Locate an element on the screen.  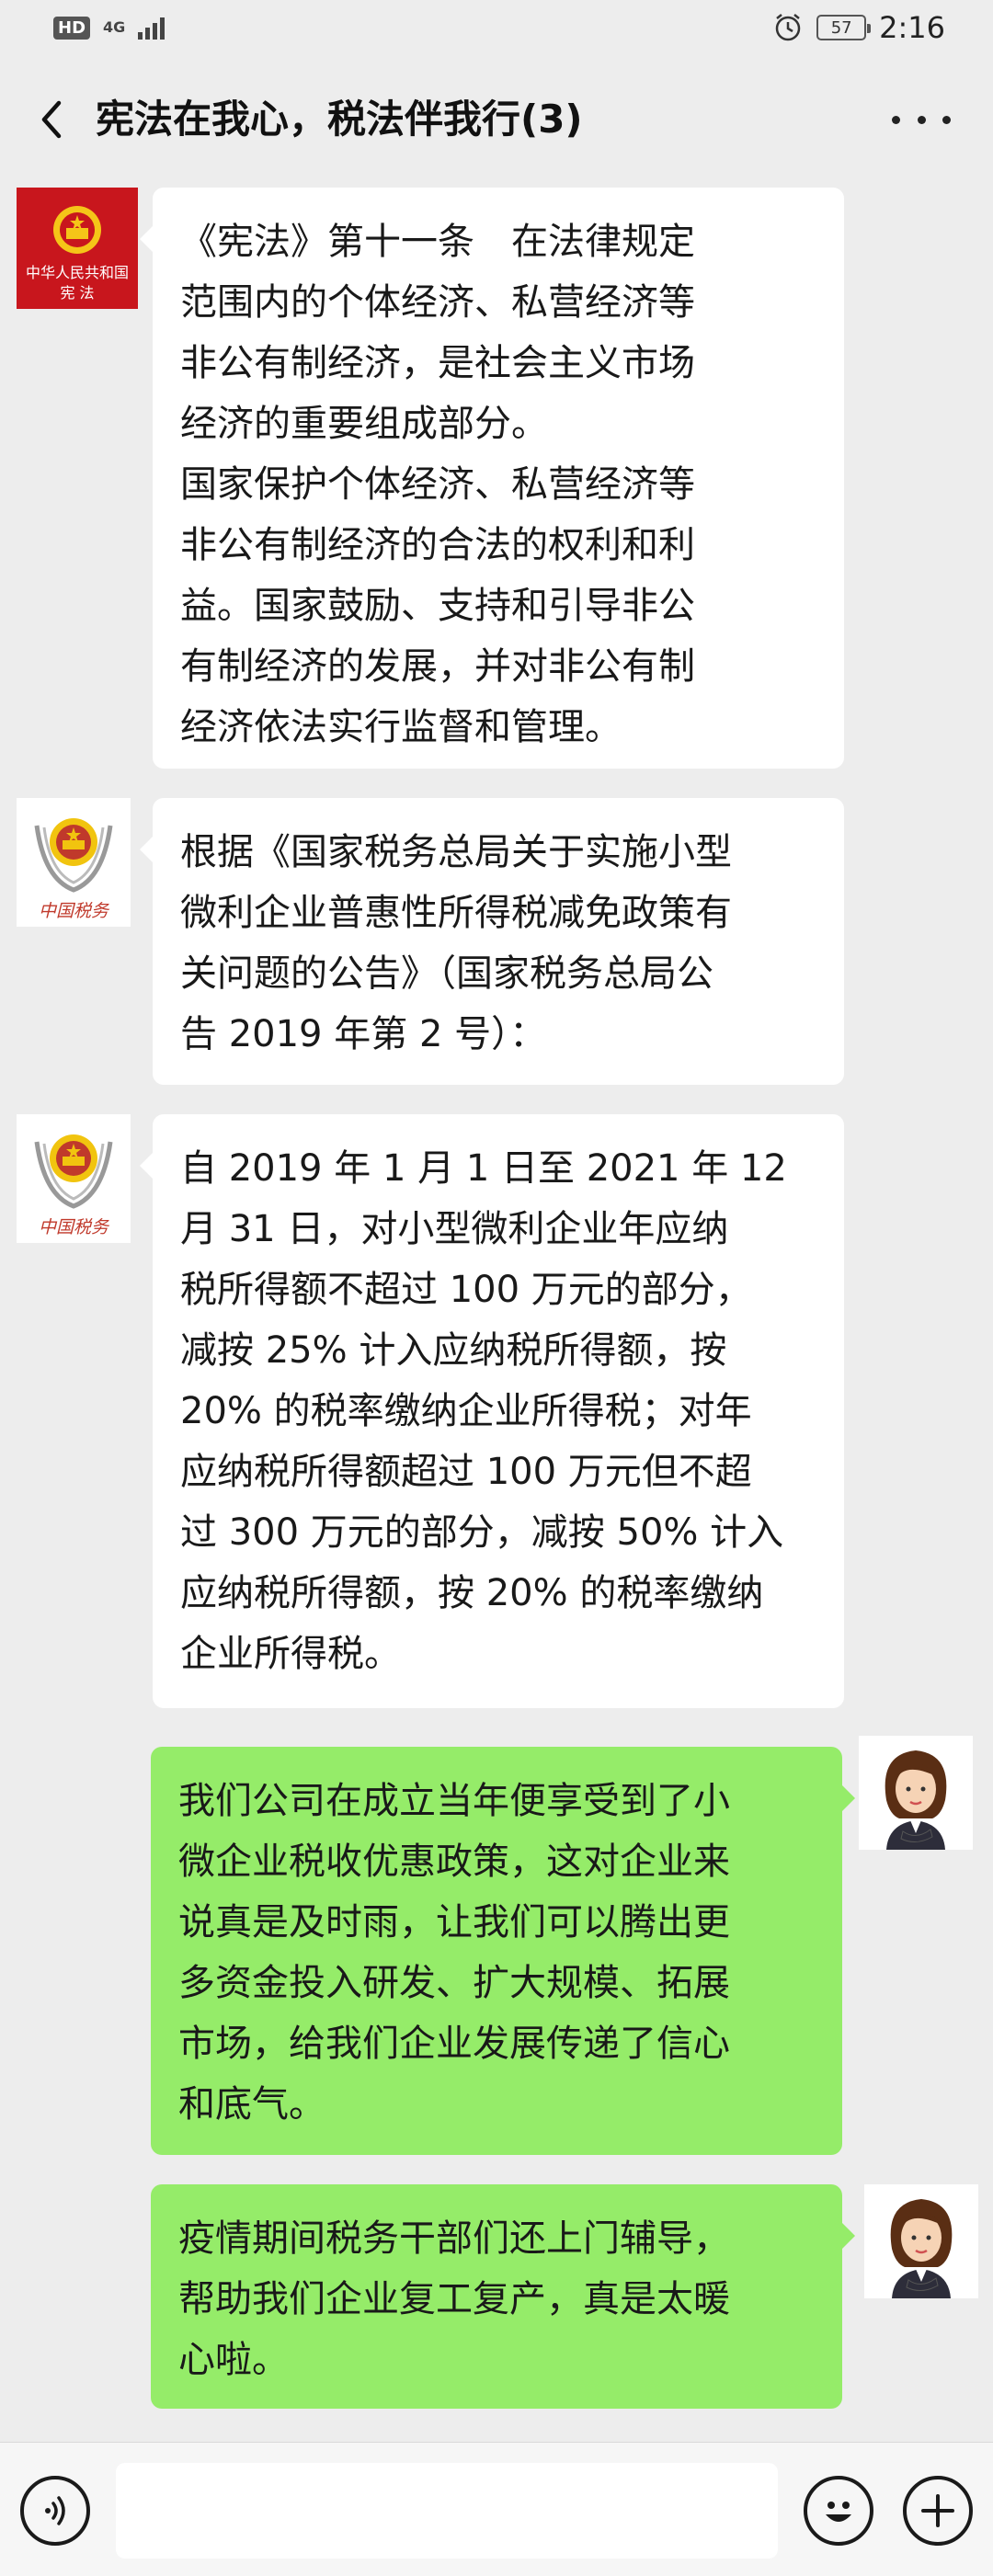
input-bar is located at coordinates (496, 2509).